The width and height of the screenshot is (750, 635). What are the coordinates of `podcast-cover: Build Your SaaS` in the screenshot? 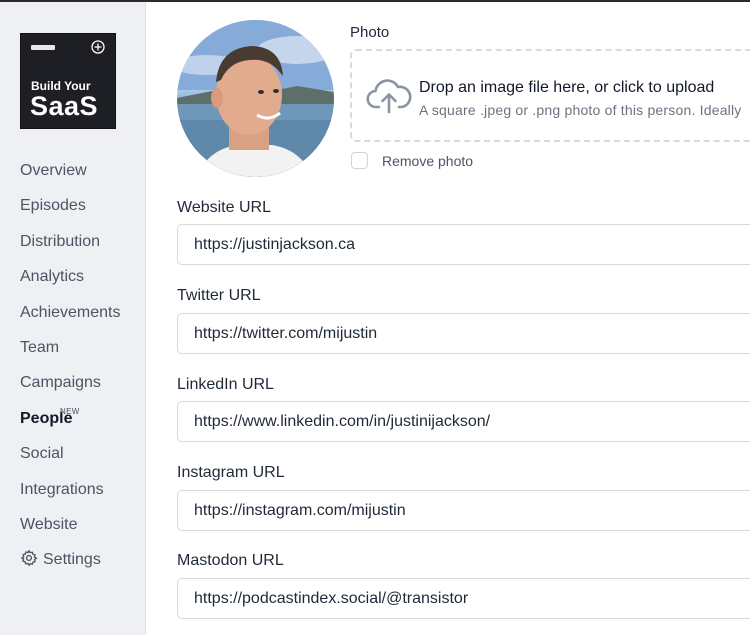 It's located at (68, 81).